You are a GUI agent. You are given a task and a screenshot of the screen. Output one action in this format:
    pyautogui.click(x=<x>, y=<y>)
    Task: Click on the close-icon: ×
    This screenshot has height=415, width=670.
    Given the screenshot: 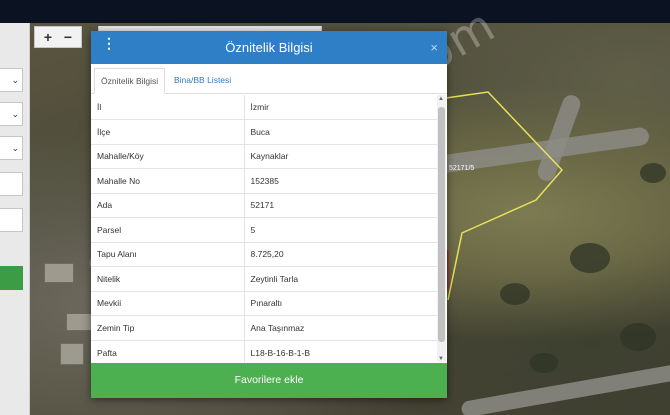 What is the action you would take?
    pyautogui.click(x=434, y=47)
    